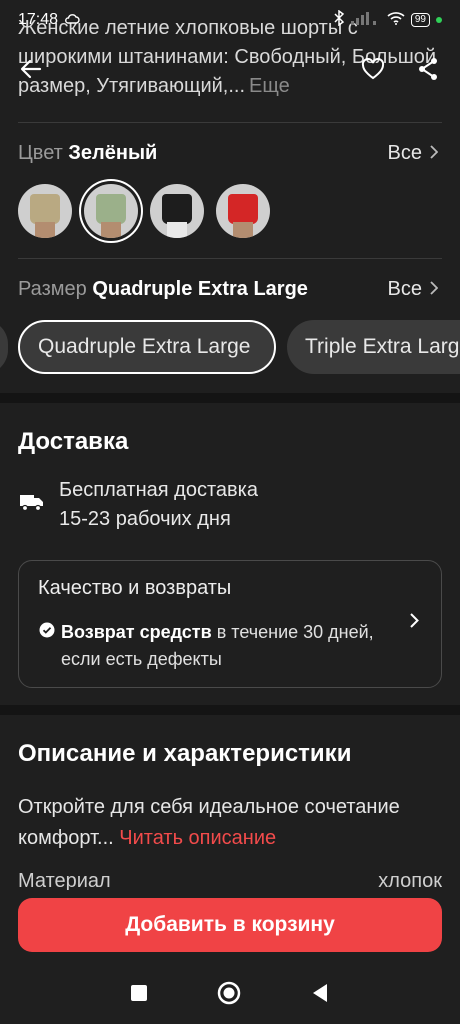 This screenshot has width=460, height=1024. What do you see at coordinates (158, 505) in the screenshot?
I see `delivery-info: Бесплатная доставка 15-23 рабочих дня` at bounding box center [158, 505].